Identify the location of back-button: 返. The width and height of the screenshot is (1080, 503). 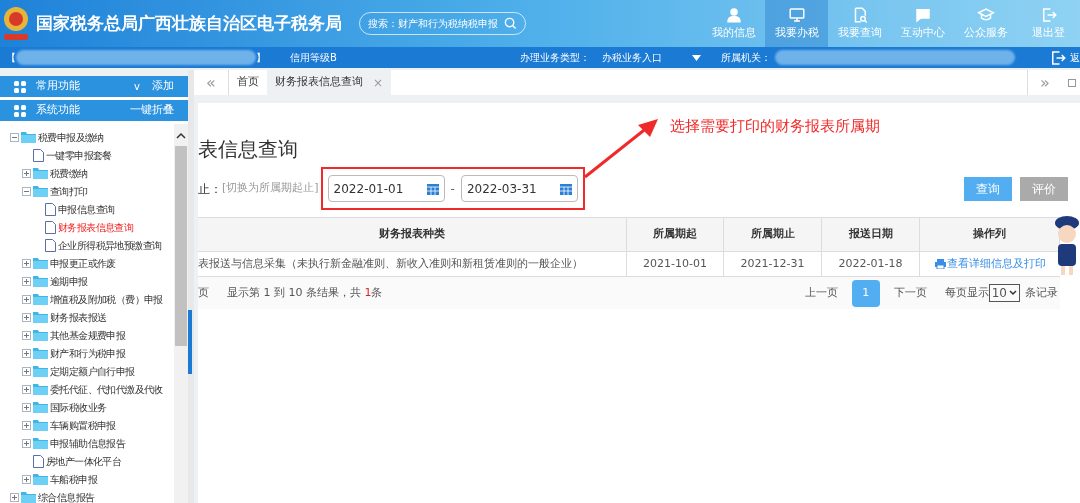
(1064, 57).